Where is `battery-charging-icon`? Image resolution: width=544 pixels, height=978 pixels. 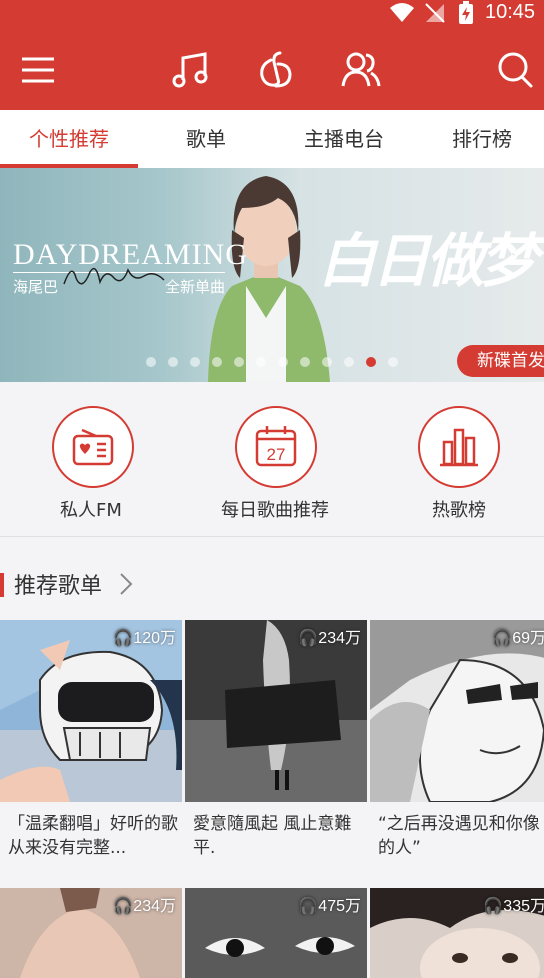 battery-charging-icon is located at coordinates (466, 12).